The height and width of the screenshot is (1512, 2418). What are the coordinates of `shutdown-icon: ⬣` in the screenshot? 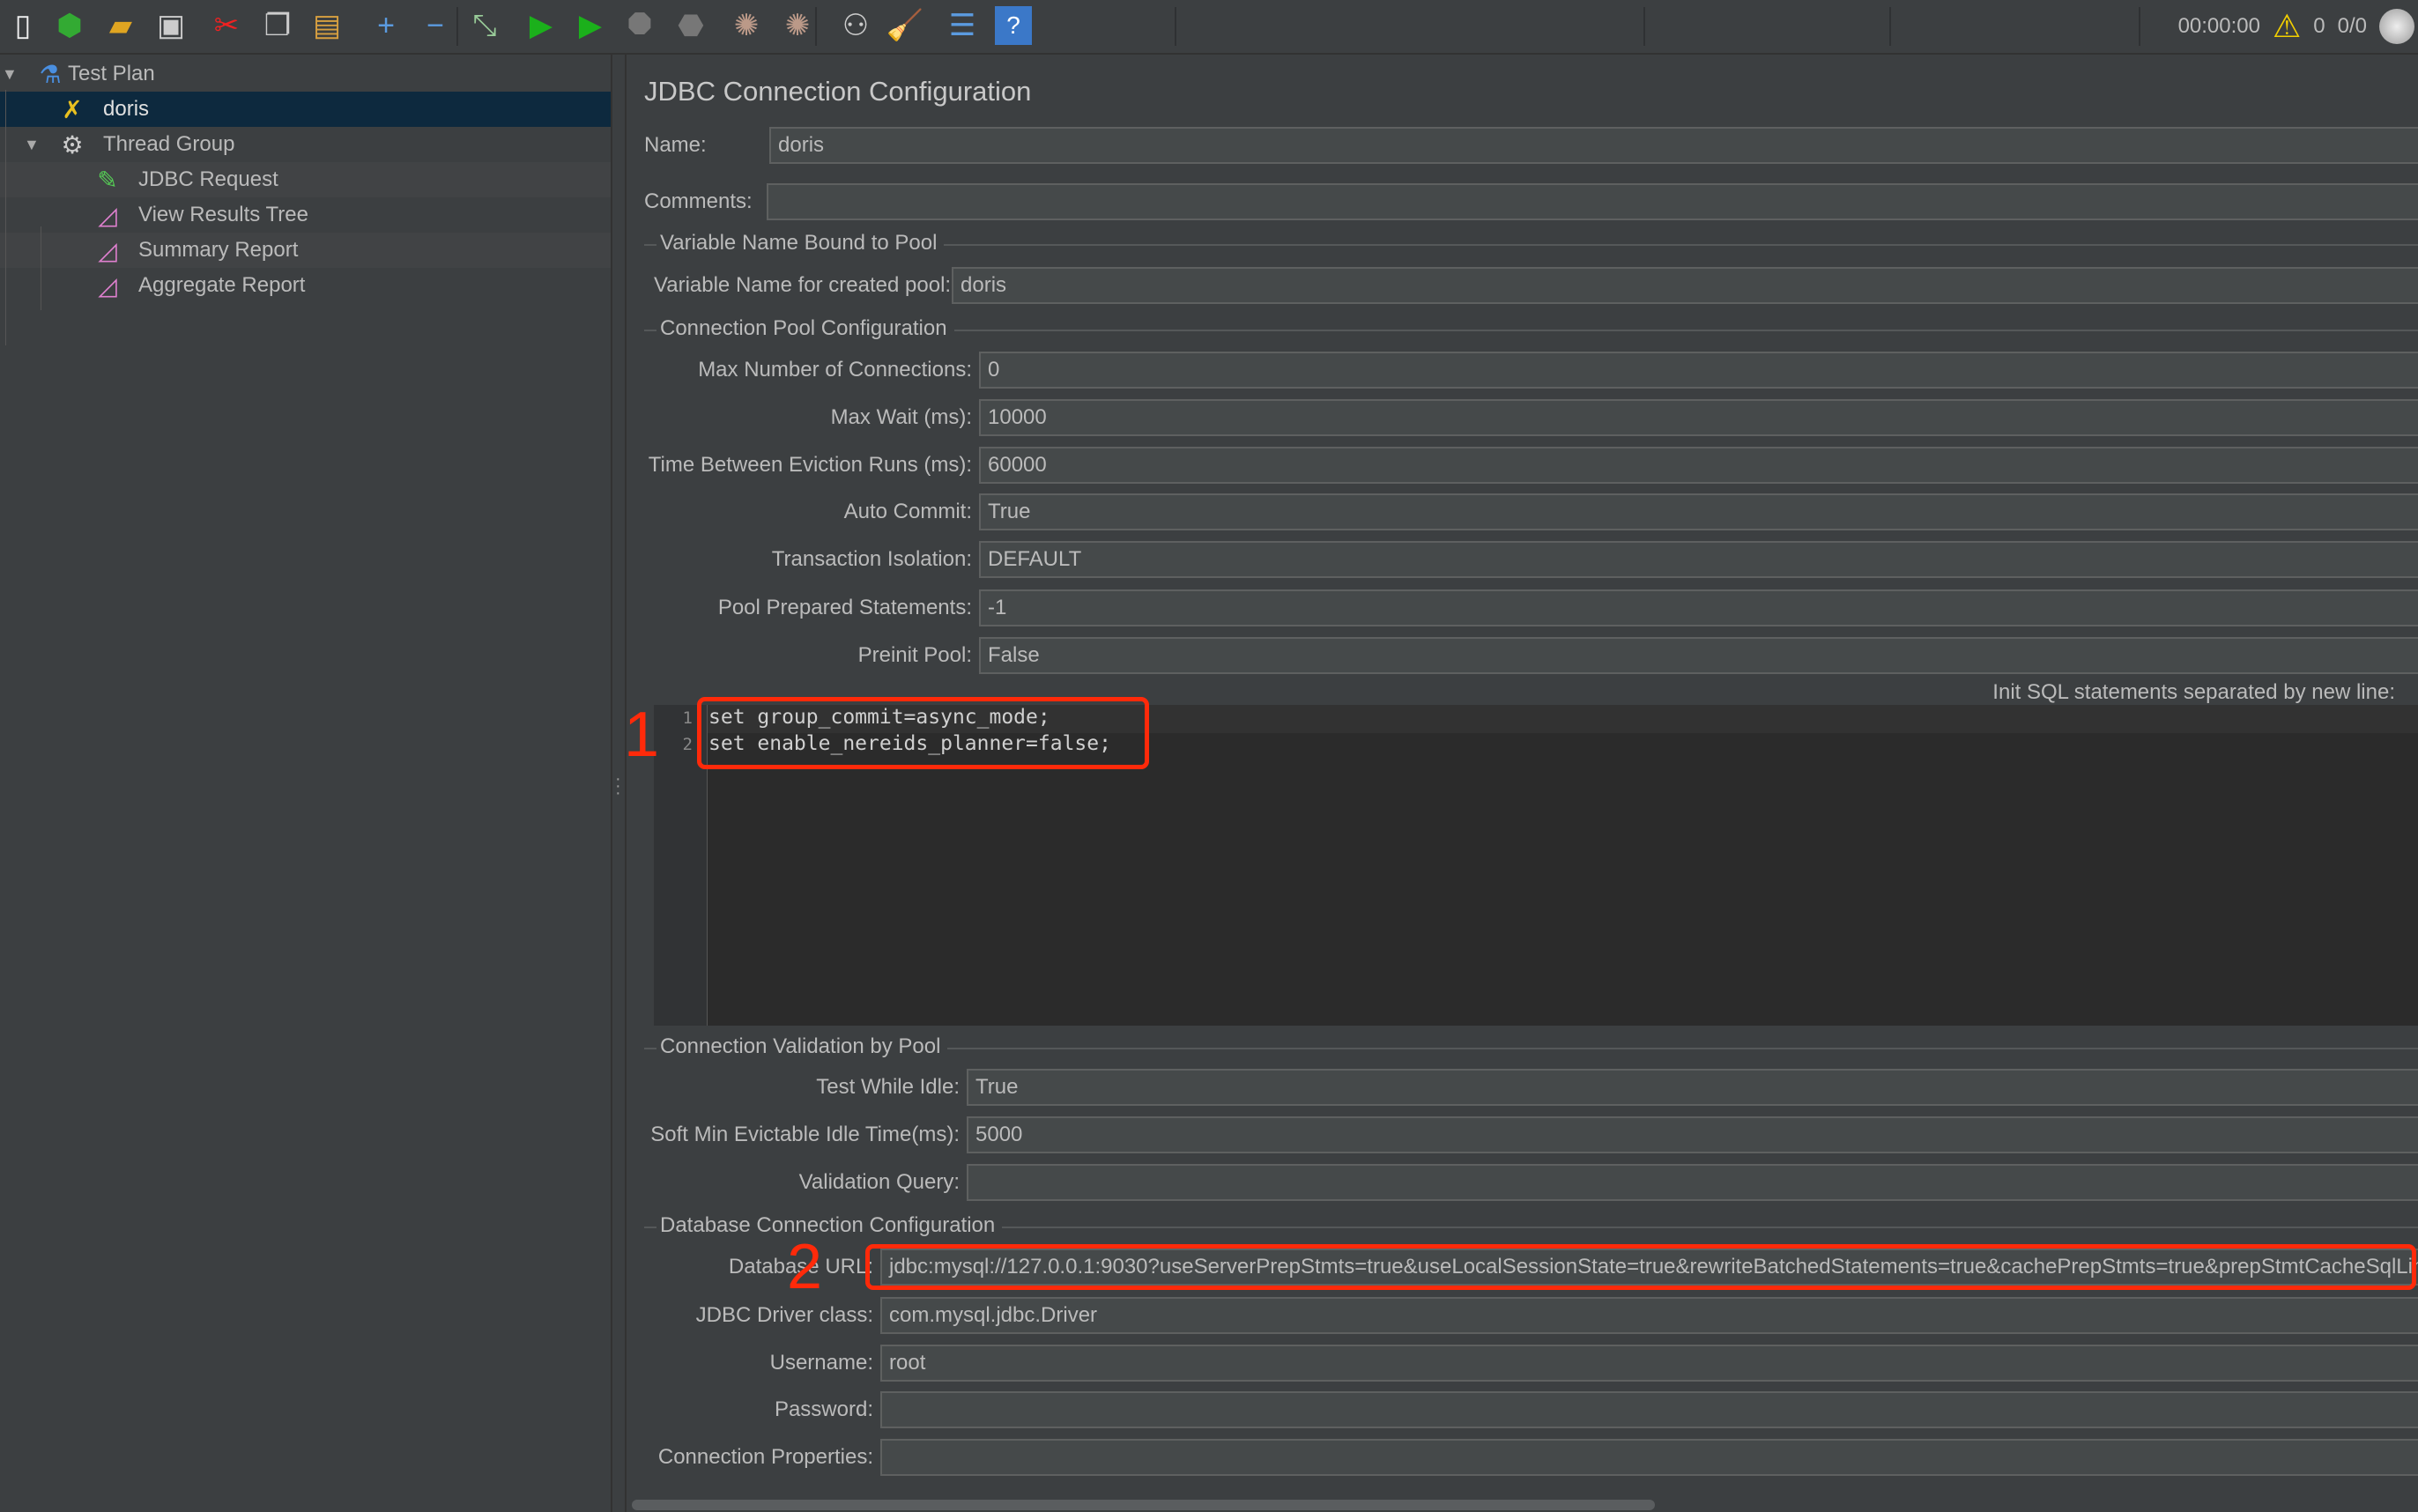 It's located at (691, 25).